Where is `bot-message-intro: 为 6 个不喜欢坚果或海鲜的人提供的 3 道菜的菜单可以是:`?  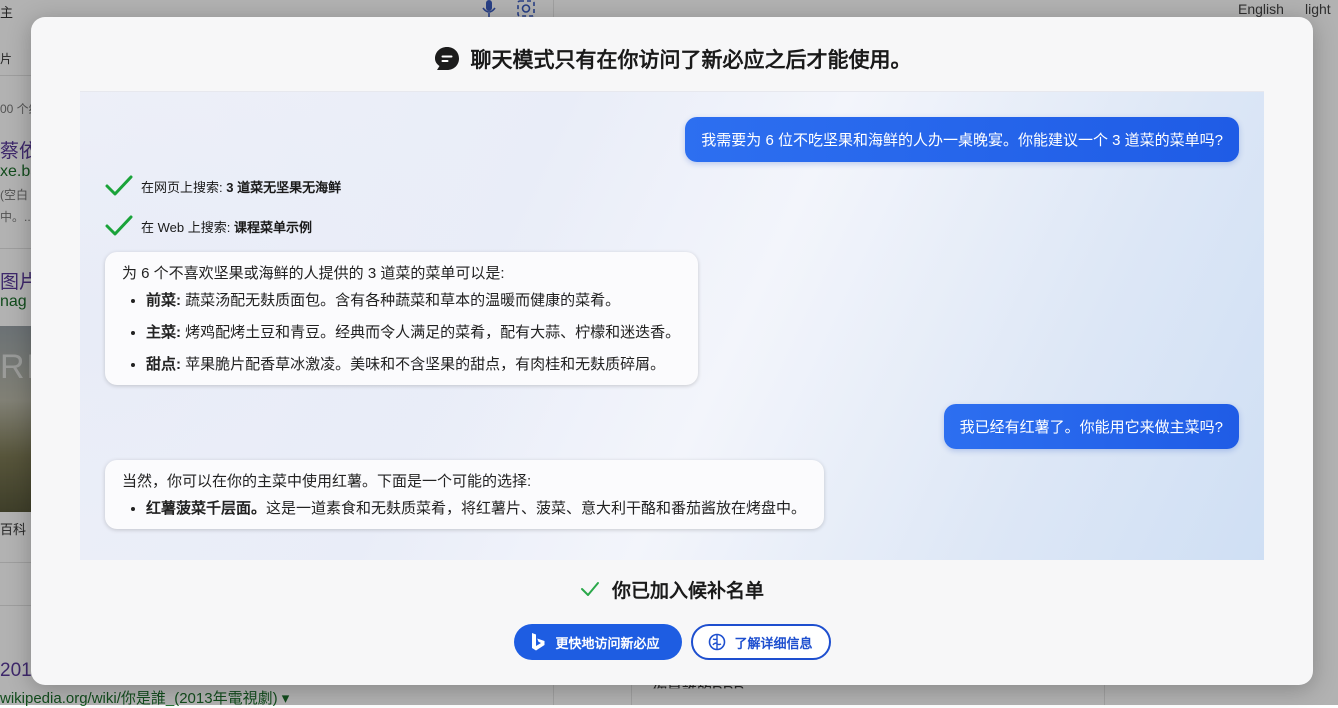
bot-message-intro: 为 6 个不喜欢坚果或海鲜的人提供的 3 道菜的菜单可以是: is located at coordinates (313, 273).